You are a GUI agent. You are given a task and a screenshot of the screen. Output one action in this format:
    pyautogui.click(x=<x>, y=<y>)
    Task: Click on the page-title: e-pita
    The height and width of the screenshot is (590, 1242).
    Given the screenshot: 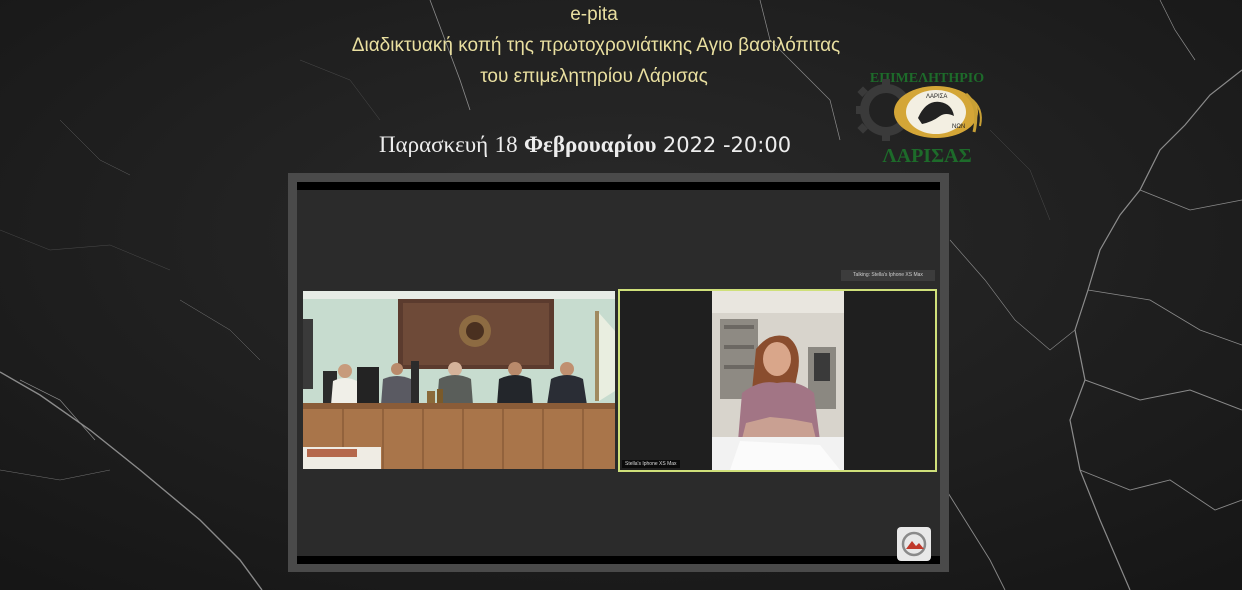 What is the action you would take?
    pyautogui.click(x=594, y=14)
    